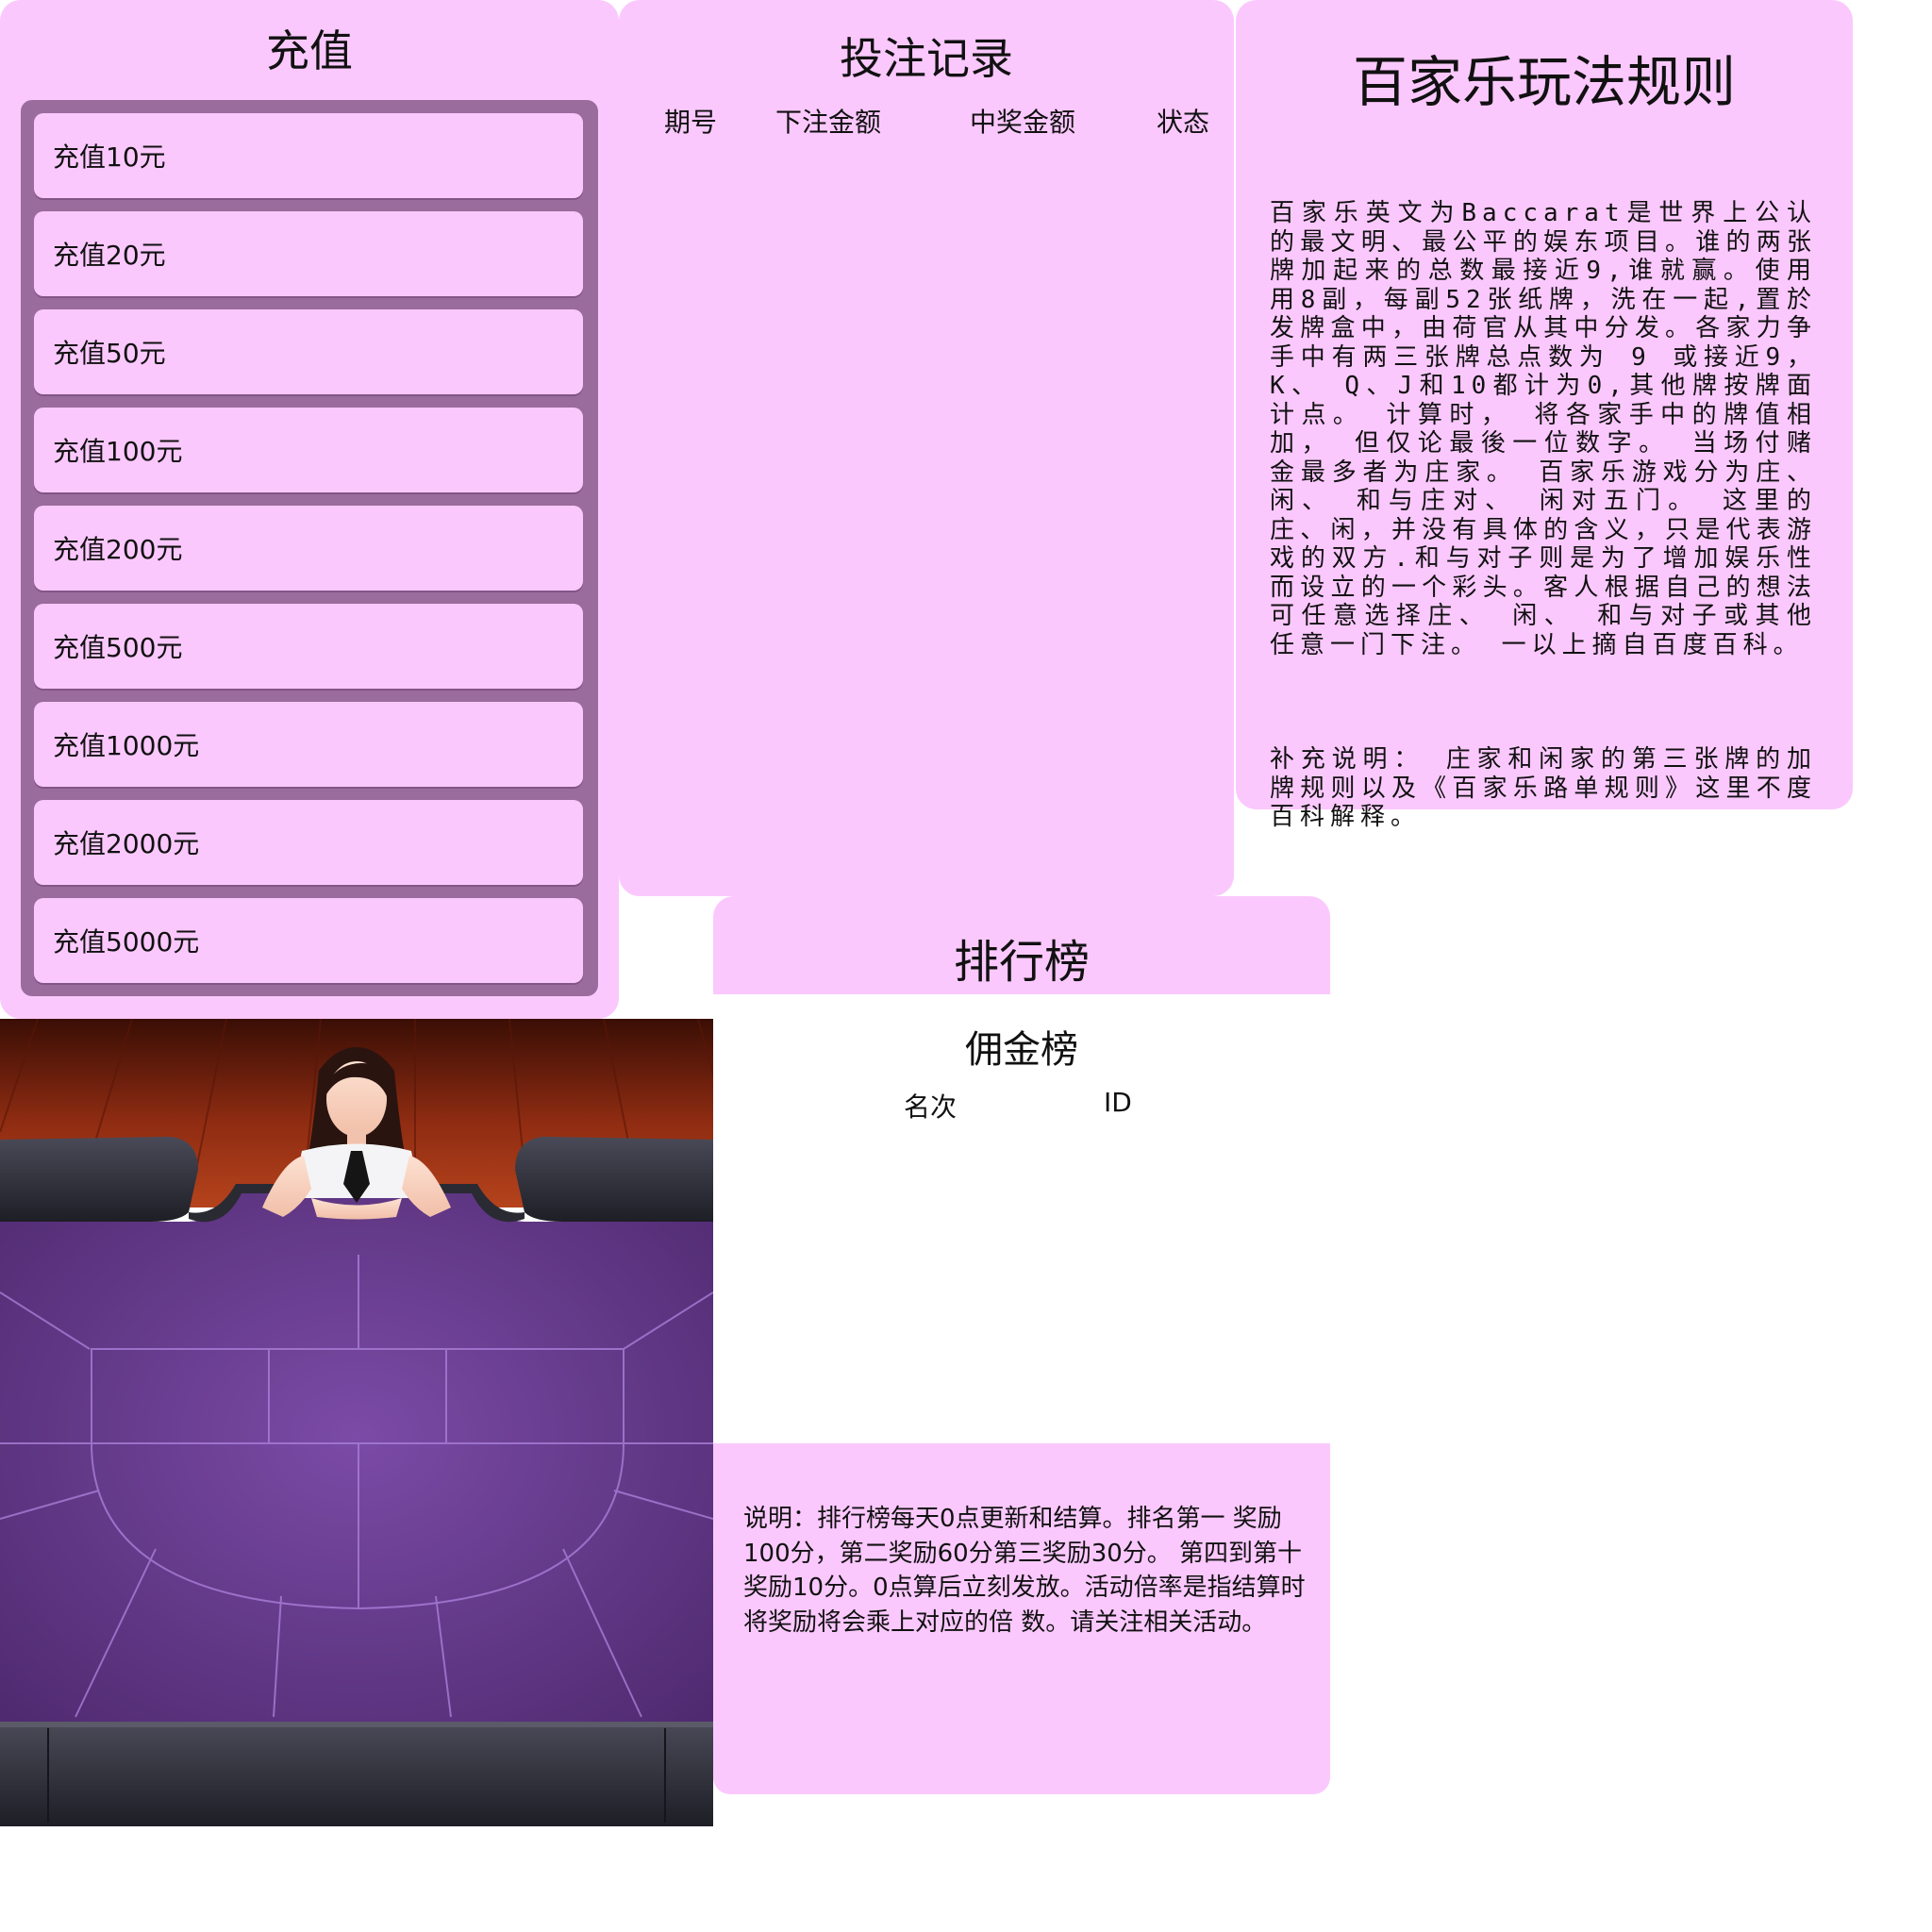 The height and width of the screenshot is (1932, 1932). What do you see at coordinates (691, 123) in the screenshot?
I see `bet-column-period: 期号` at bounding box center [691, 123].